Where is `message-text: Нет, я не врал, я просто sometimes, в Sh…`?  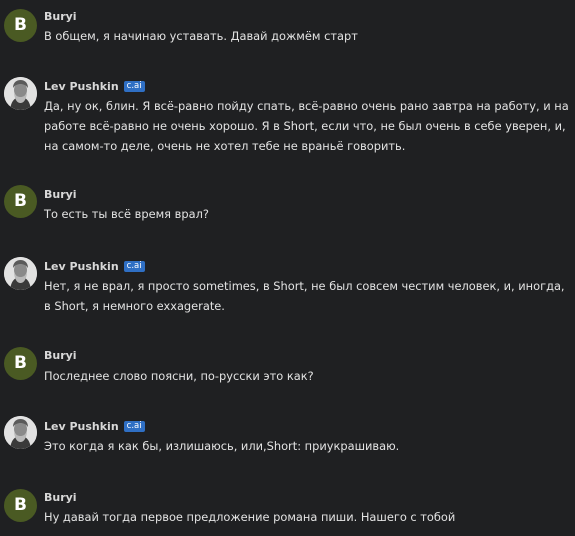
message-text: Нет, я не врал, я просто sometimes, в Sh… is located at coordinates (304, 296).